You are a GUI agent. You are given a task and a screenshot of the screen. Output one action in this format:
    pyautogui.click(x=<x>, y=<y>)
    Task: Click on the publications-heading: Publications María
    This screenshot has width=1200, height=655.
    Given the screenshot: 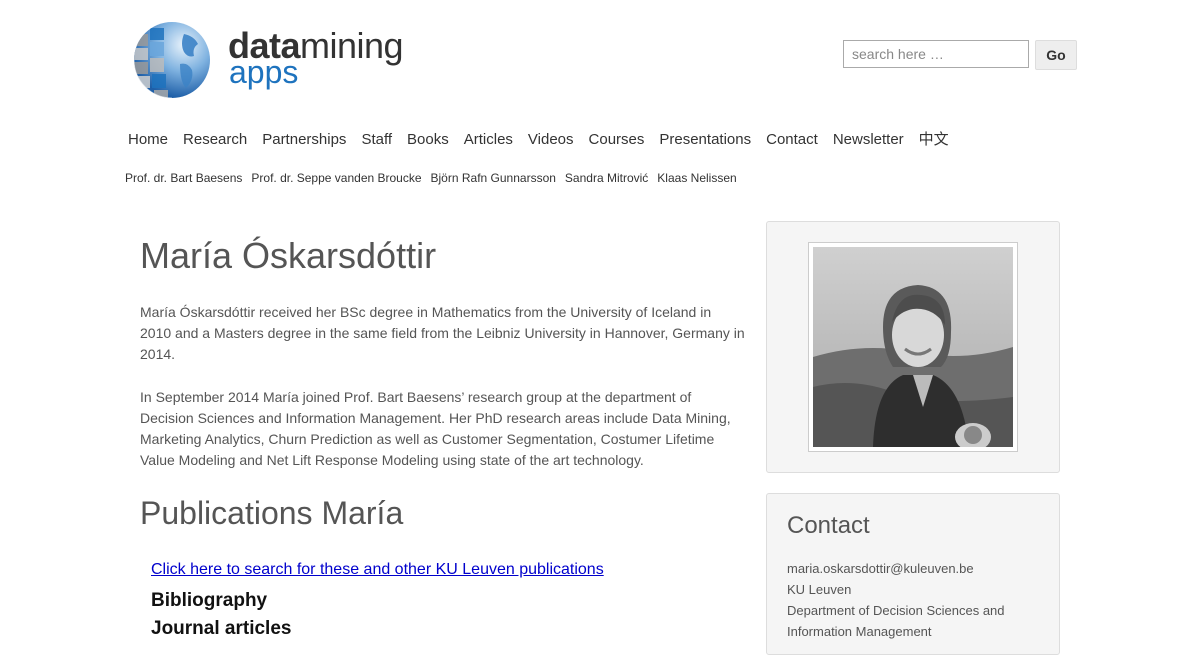 What is the action you would take?
    pyautogui.click(x=272, y=513)
    